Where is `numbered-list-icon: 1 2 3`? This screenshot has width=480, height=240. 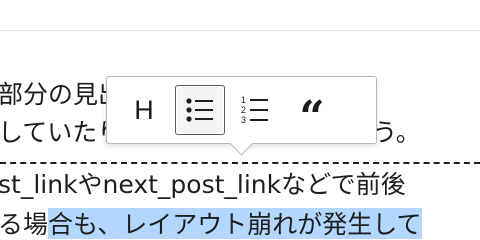 numbered-list-icon: 1 2 3 is located at coordinates (254, 110).